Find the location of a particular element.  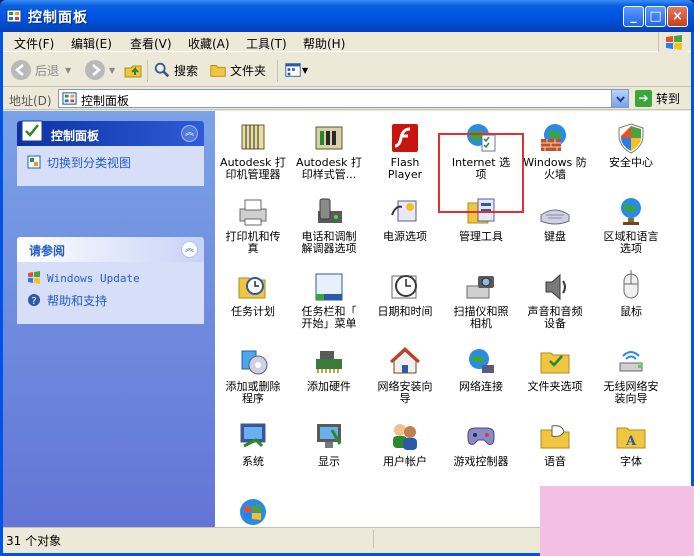

control-panel-item-label: 打印机和传 真 is located at coordinates (253, 242).